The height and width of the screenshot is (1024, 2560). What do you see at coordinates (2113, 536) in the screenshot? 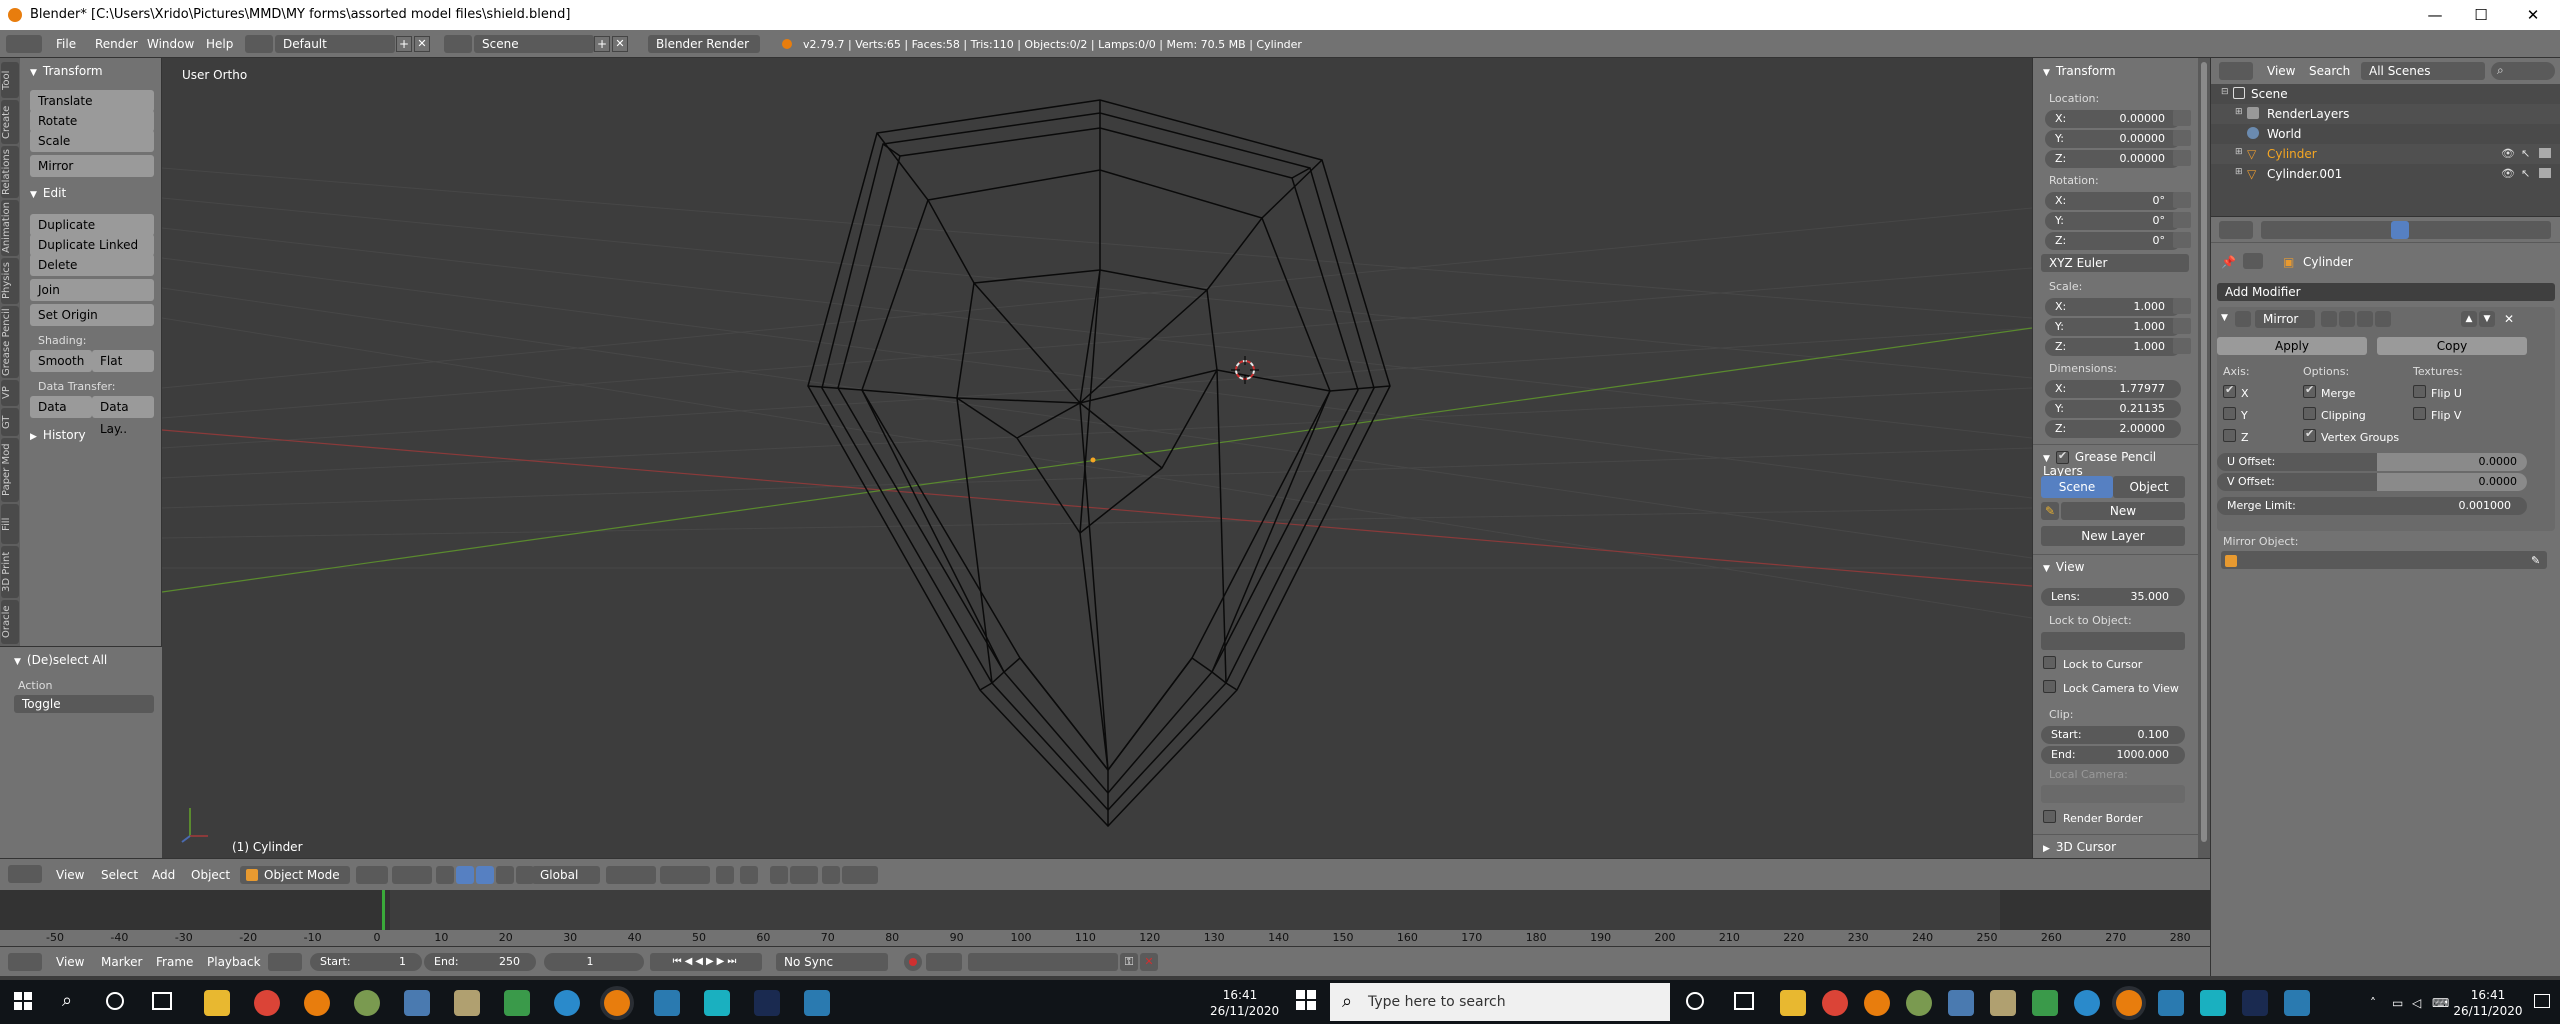
I see `gp-new-layer-button: New Layer` at bounding box center [2113, 536].